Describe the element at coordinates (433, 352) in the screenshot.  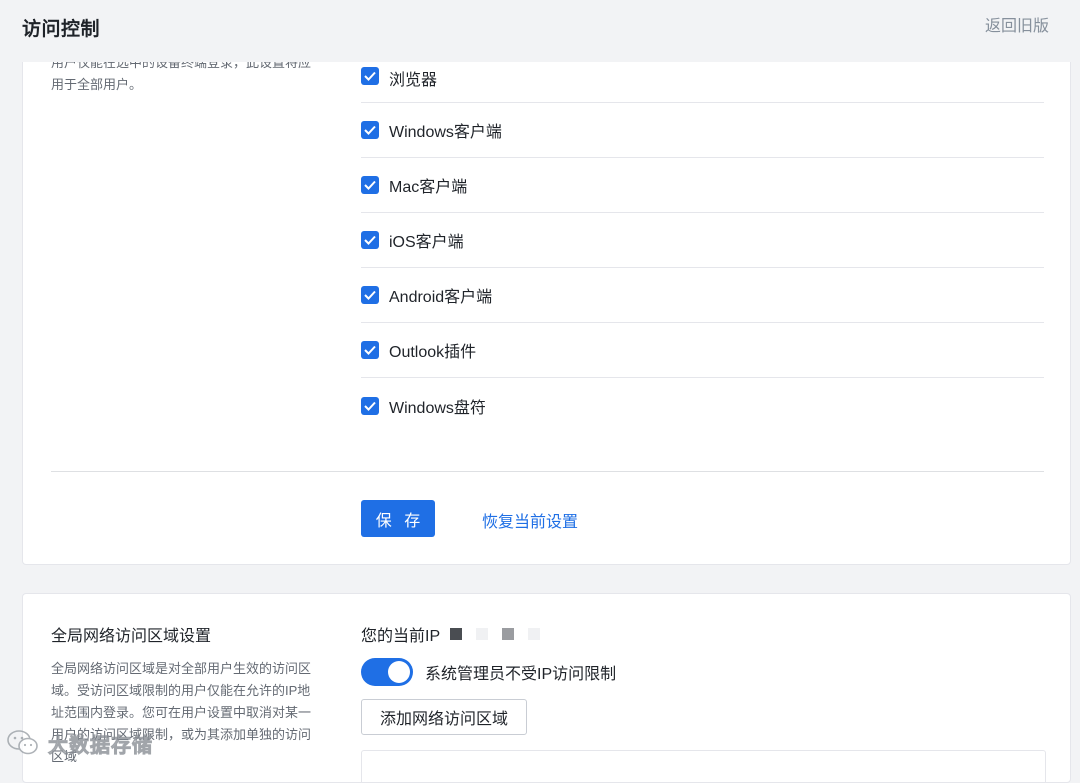
I see `option-label: Outlook插件` at that location.